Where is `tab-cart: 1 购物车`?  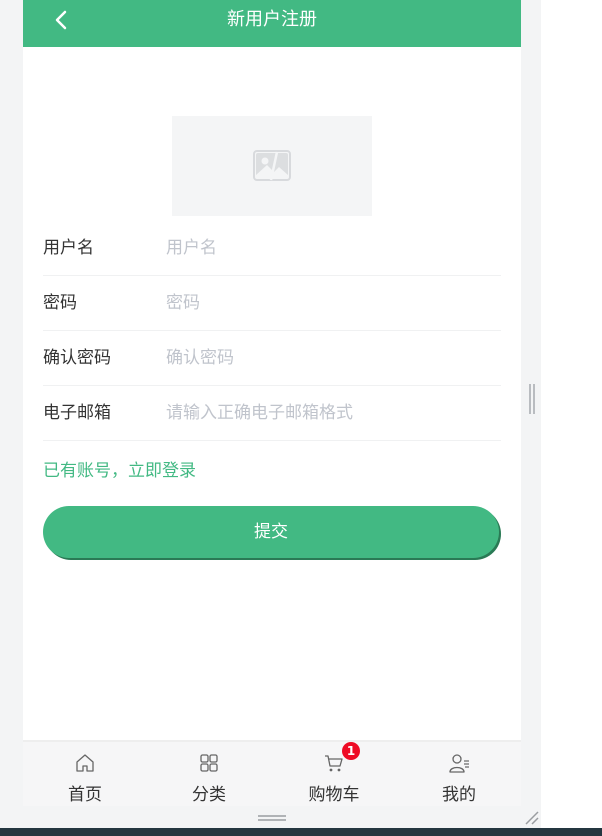 tab-cart: 1 购物车 is located at coordinates (334, 774).